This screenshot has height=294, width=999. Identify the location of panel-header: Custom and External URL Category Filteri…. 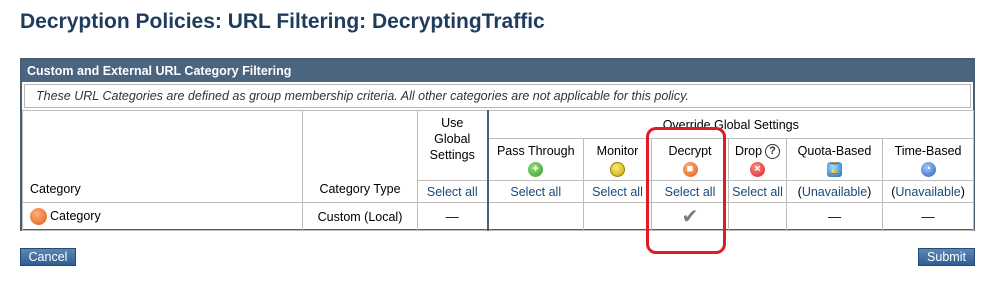
(497, 71).